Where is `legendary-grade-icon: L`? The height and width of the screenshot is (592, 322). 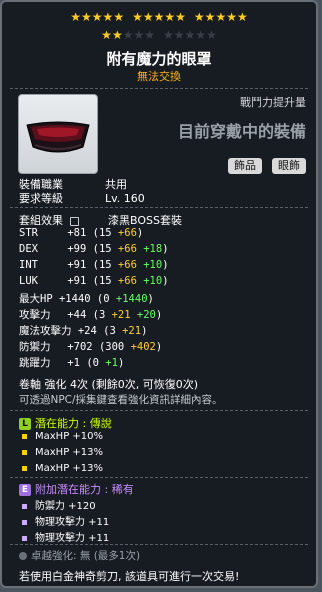 legendary-grade-icon: L is located at coordinates (25, 424).